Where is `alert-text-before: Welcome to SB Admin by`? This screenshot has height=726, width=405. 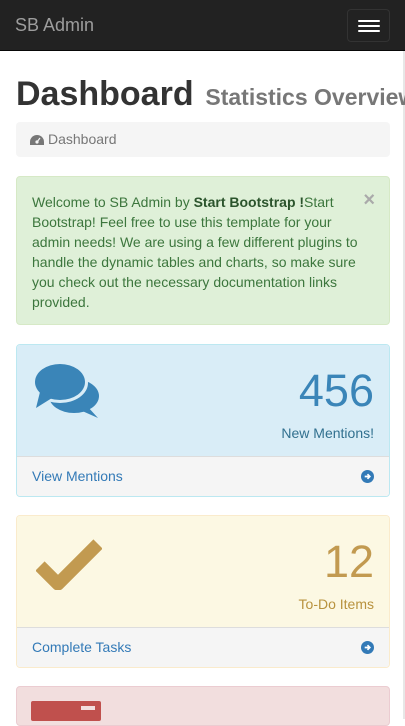 alert-text-before: Welcome to SB Admin by is located at coordinates (113, 202).